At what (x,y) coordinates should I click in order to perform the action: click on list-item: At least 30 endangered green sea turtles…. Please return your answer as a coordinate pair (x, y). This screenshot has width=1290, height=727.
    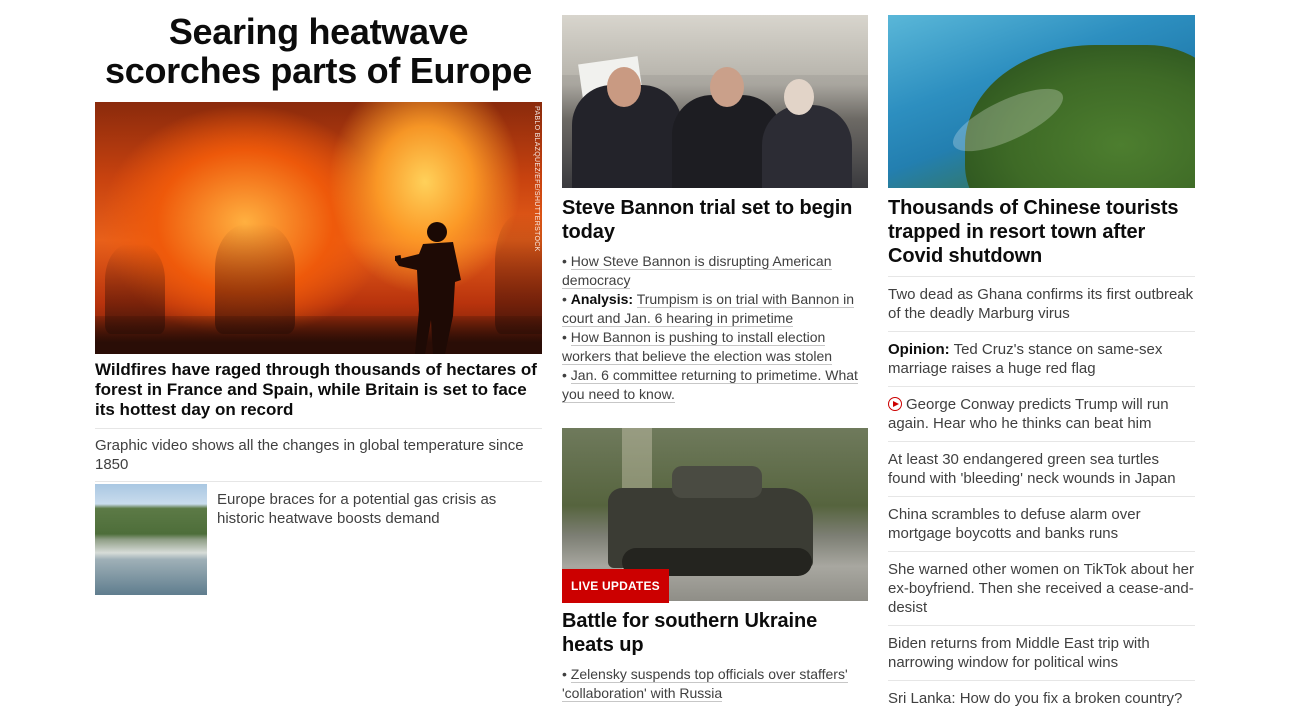
    Looking at the image, I should click on (1041, 468).